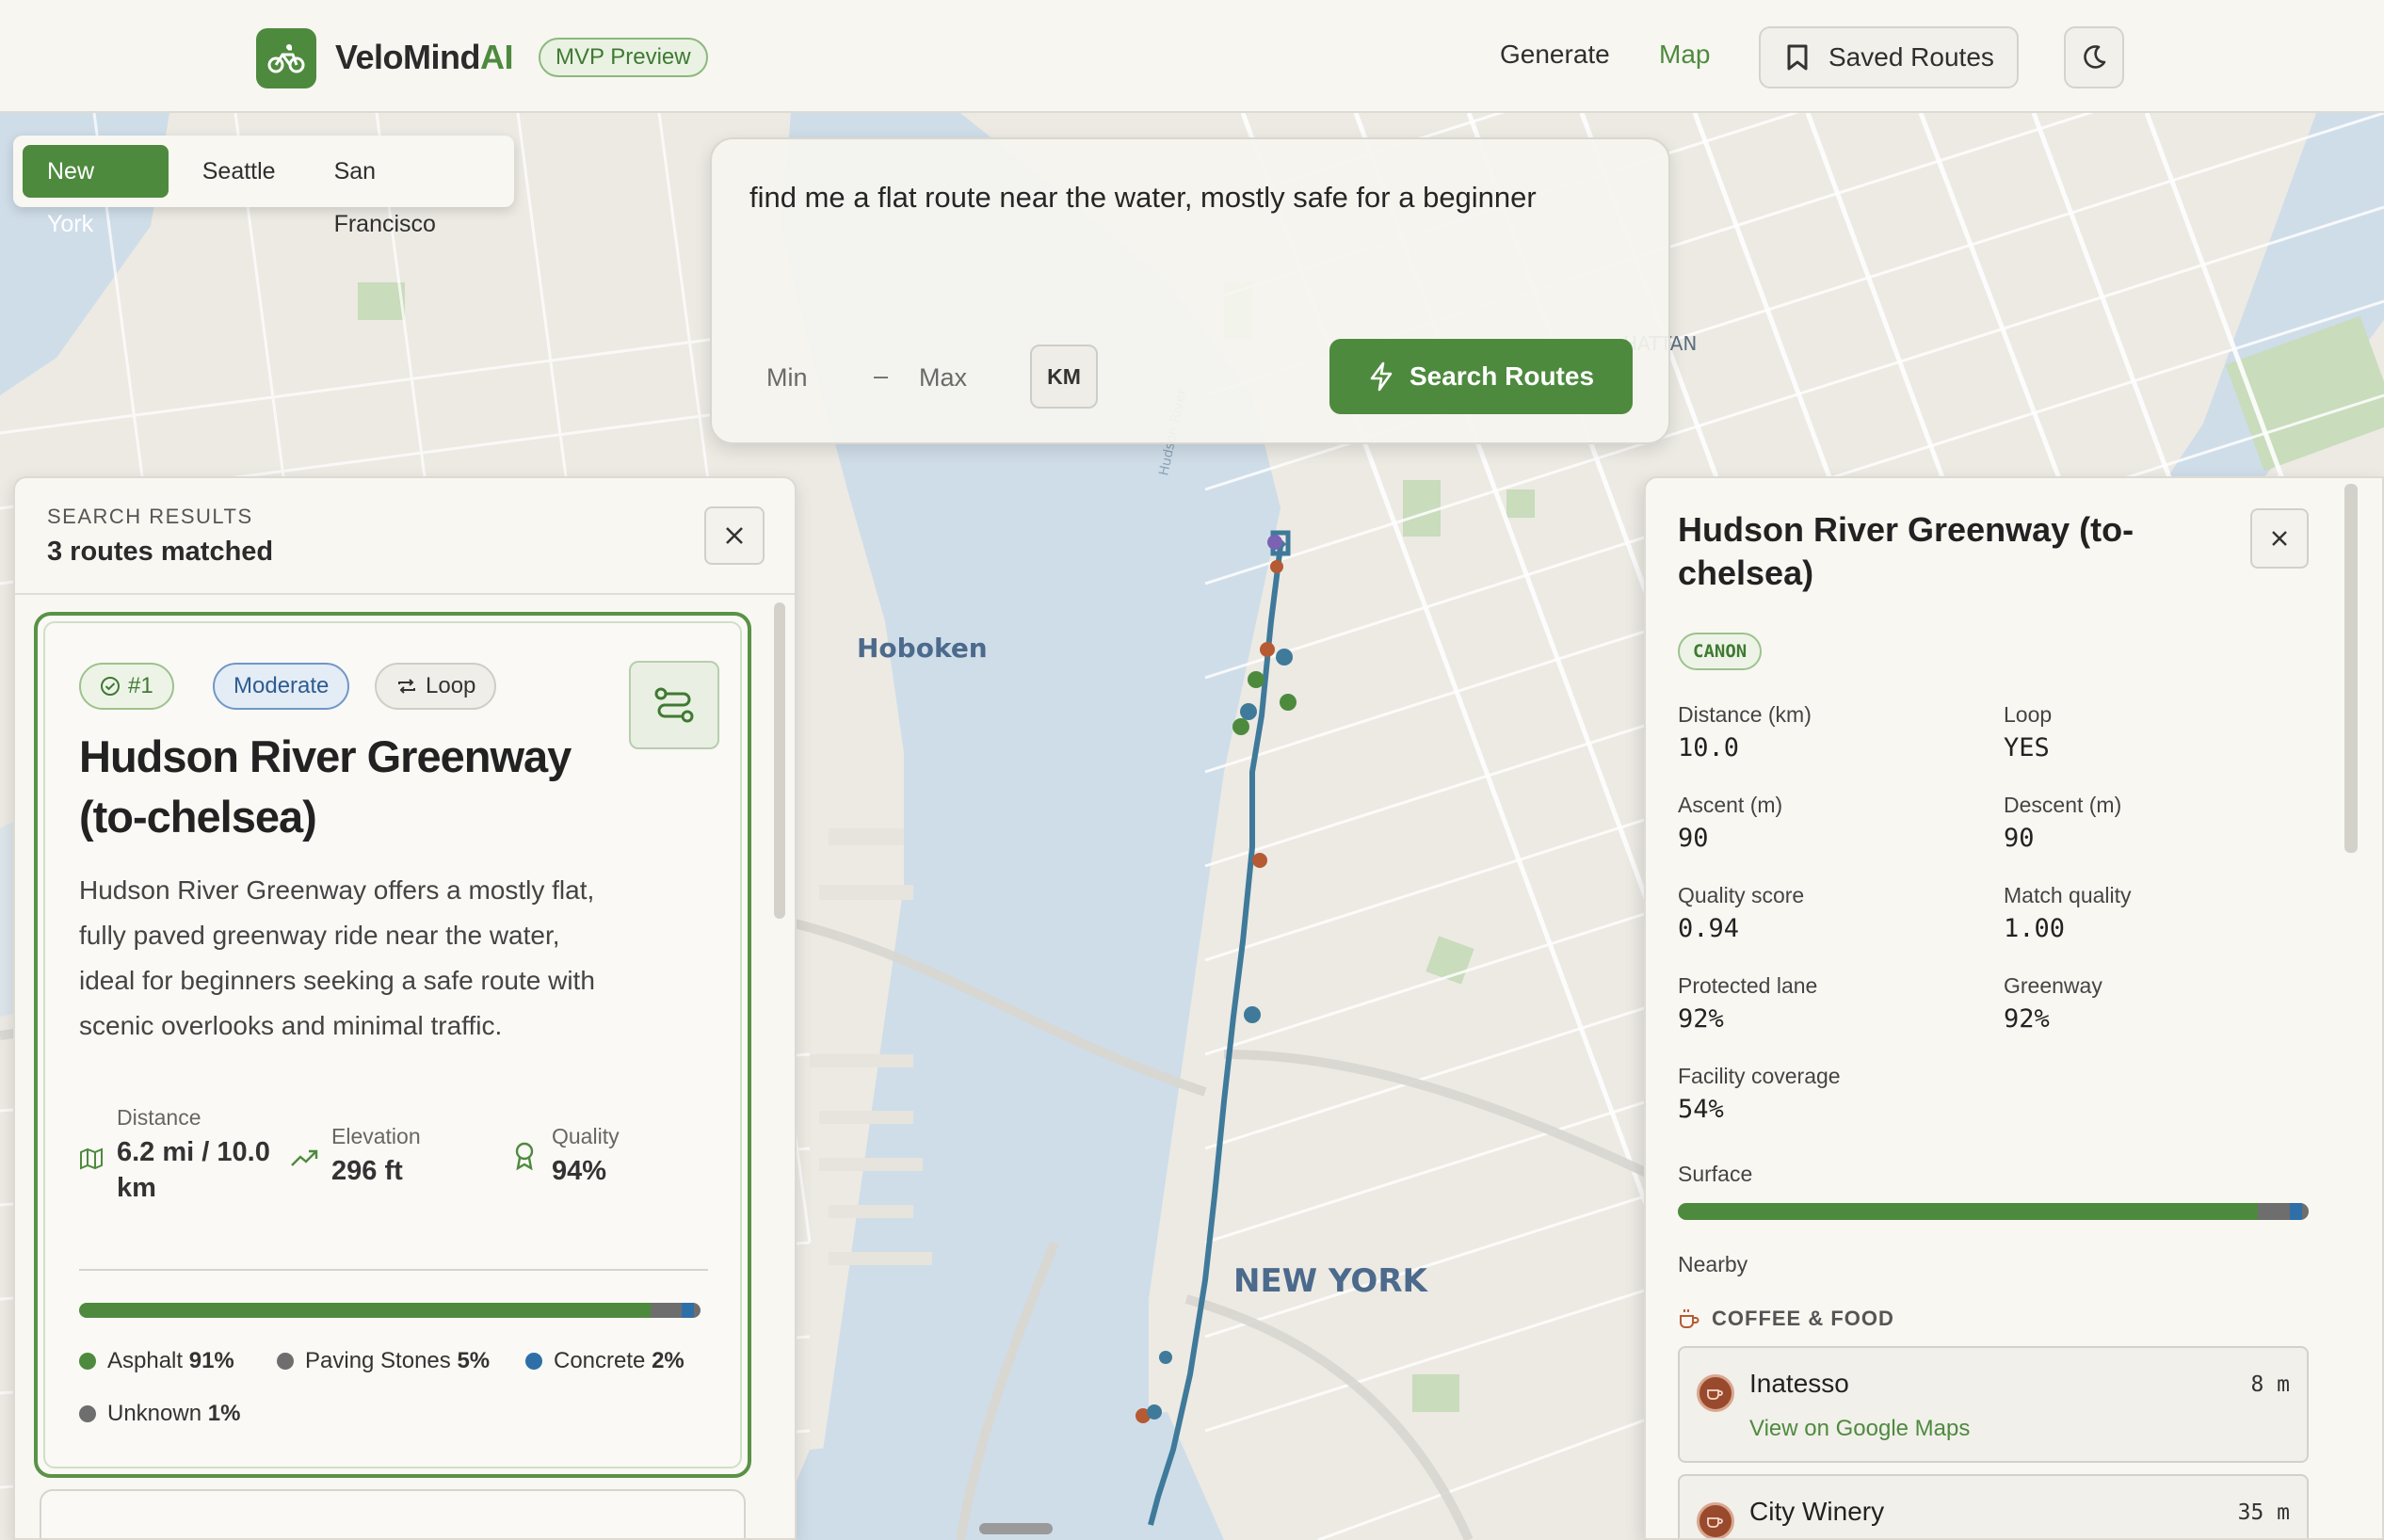  Describe the element at coordinates (2035, 928) in the screenshot. I see `metric-match-quality-value: 1.00` at that location.